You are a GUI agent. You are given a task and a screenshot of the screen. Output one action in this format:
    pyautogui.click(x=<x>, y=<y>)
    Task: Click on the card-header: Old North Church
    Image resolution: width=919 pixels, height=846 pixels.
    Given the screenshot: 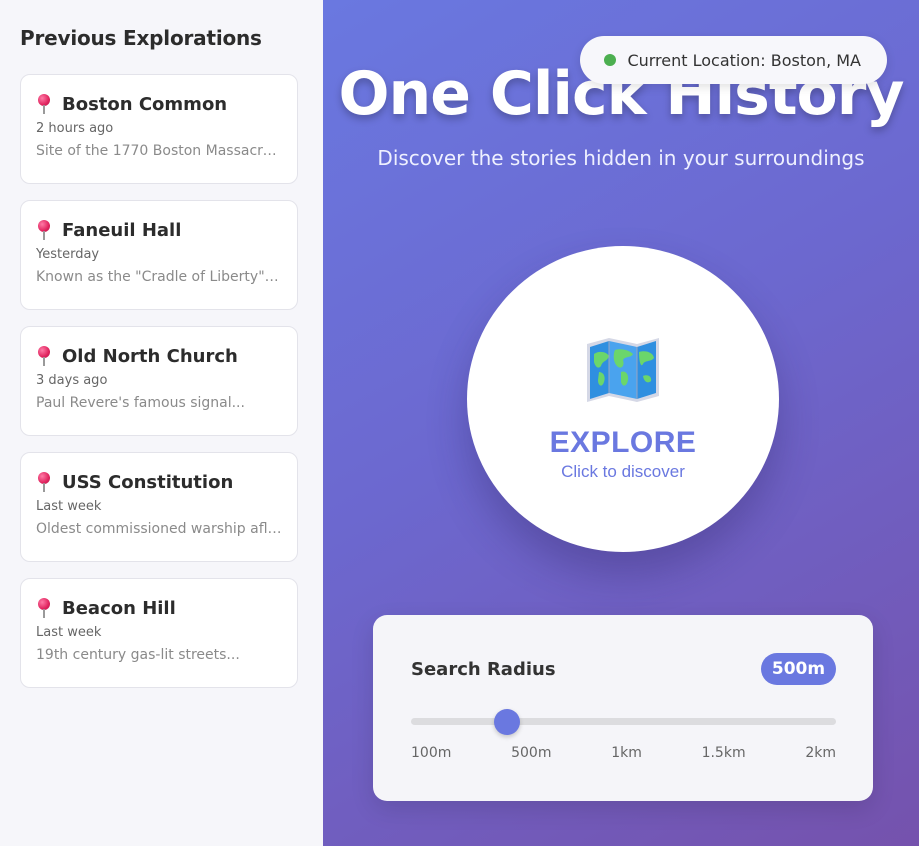 What is the action you would take?
    pyautogui.click(x=159, y=356)
    